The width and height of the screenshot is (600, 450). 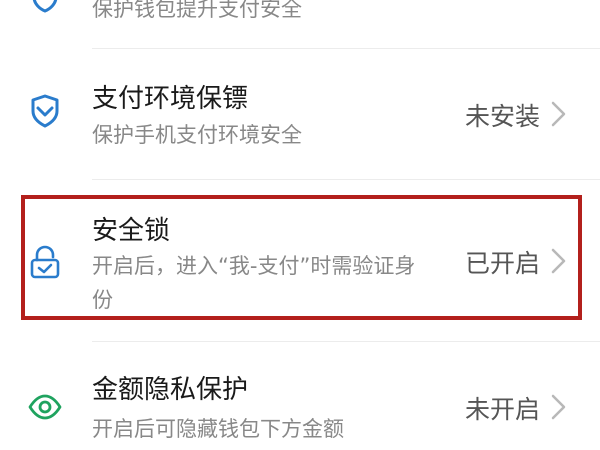 What do you see at coordinates (197, 10) in the screenshot?
I see `row-subtitle: 保护钱包提升支付安全` at bounding box center [197, 10].